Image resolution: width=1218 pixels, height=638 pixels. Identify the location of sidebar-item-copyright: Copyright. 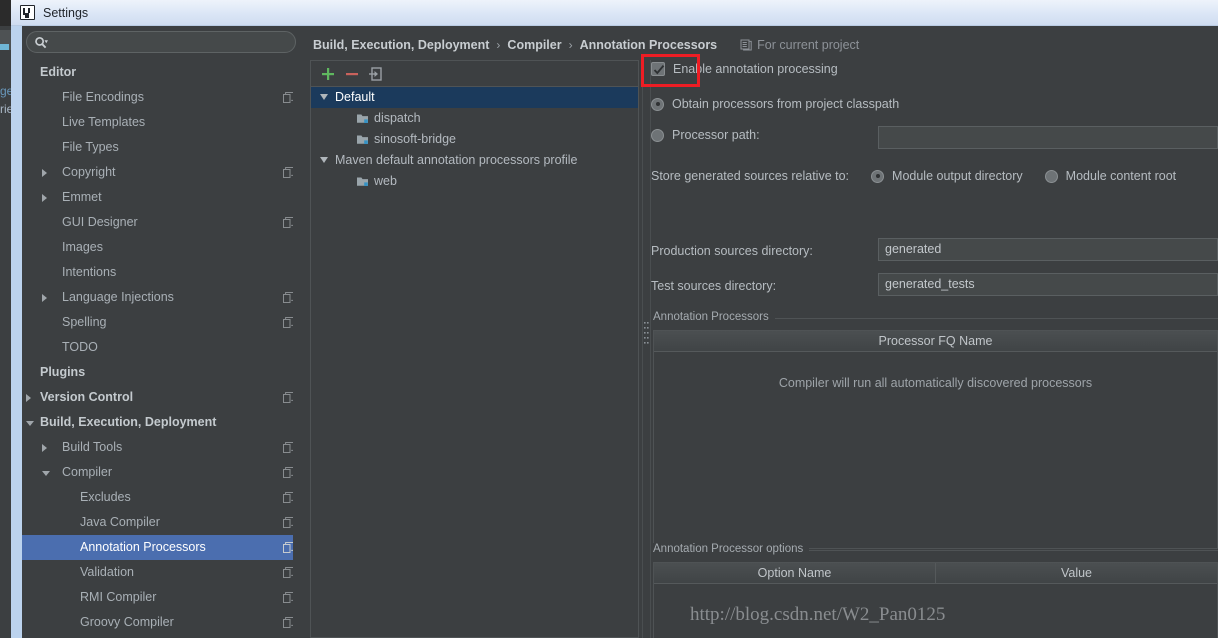
(162, 172).